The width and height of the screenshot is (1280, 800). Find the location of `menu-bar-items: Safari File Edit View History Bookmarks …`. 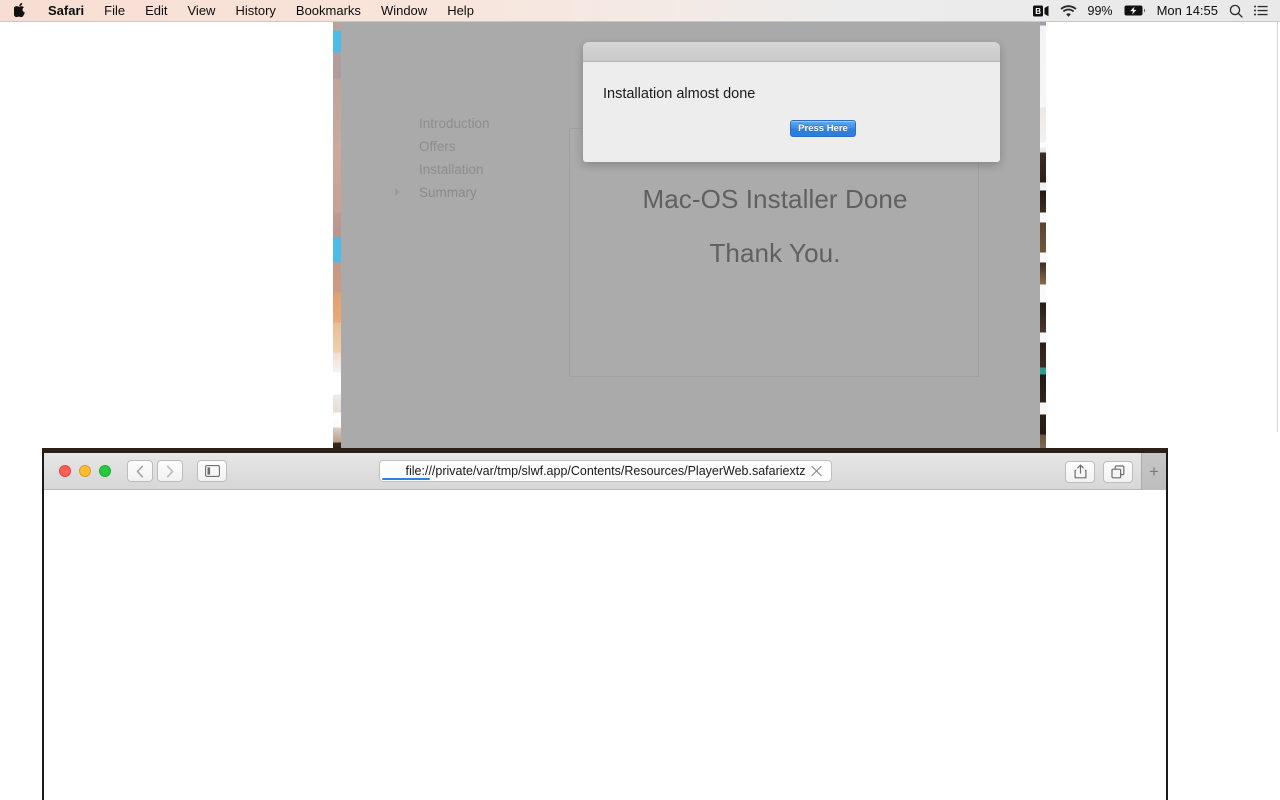

menu-bar-items: Safari File Edit View History Bookmarks … is located at coordinates (242, 11).